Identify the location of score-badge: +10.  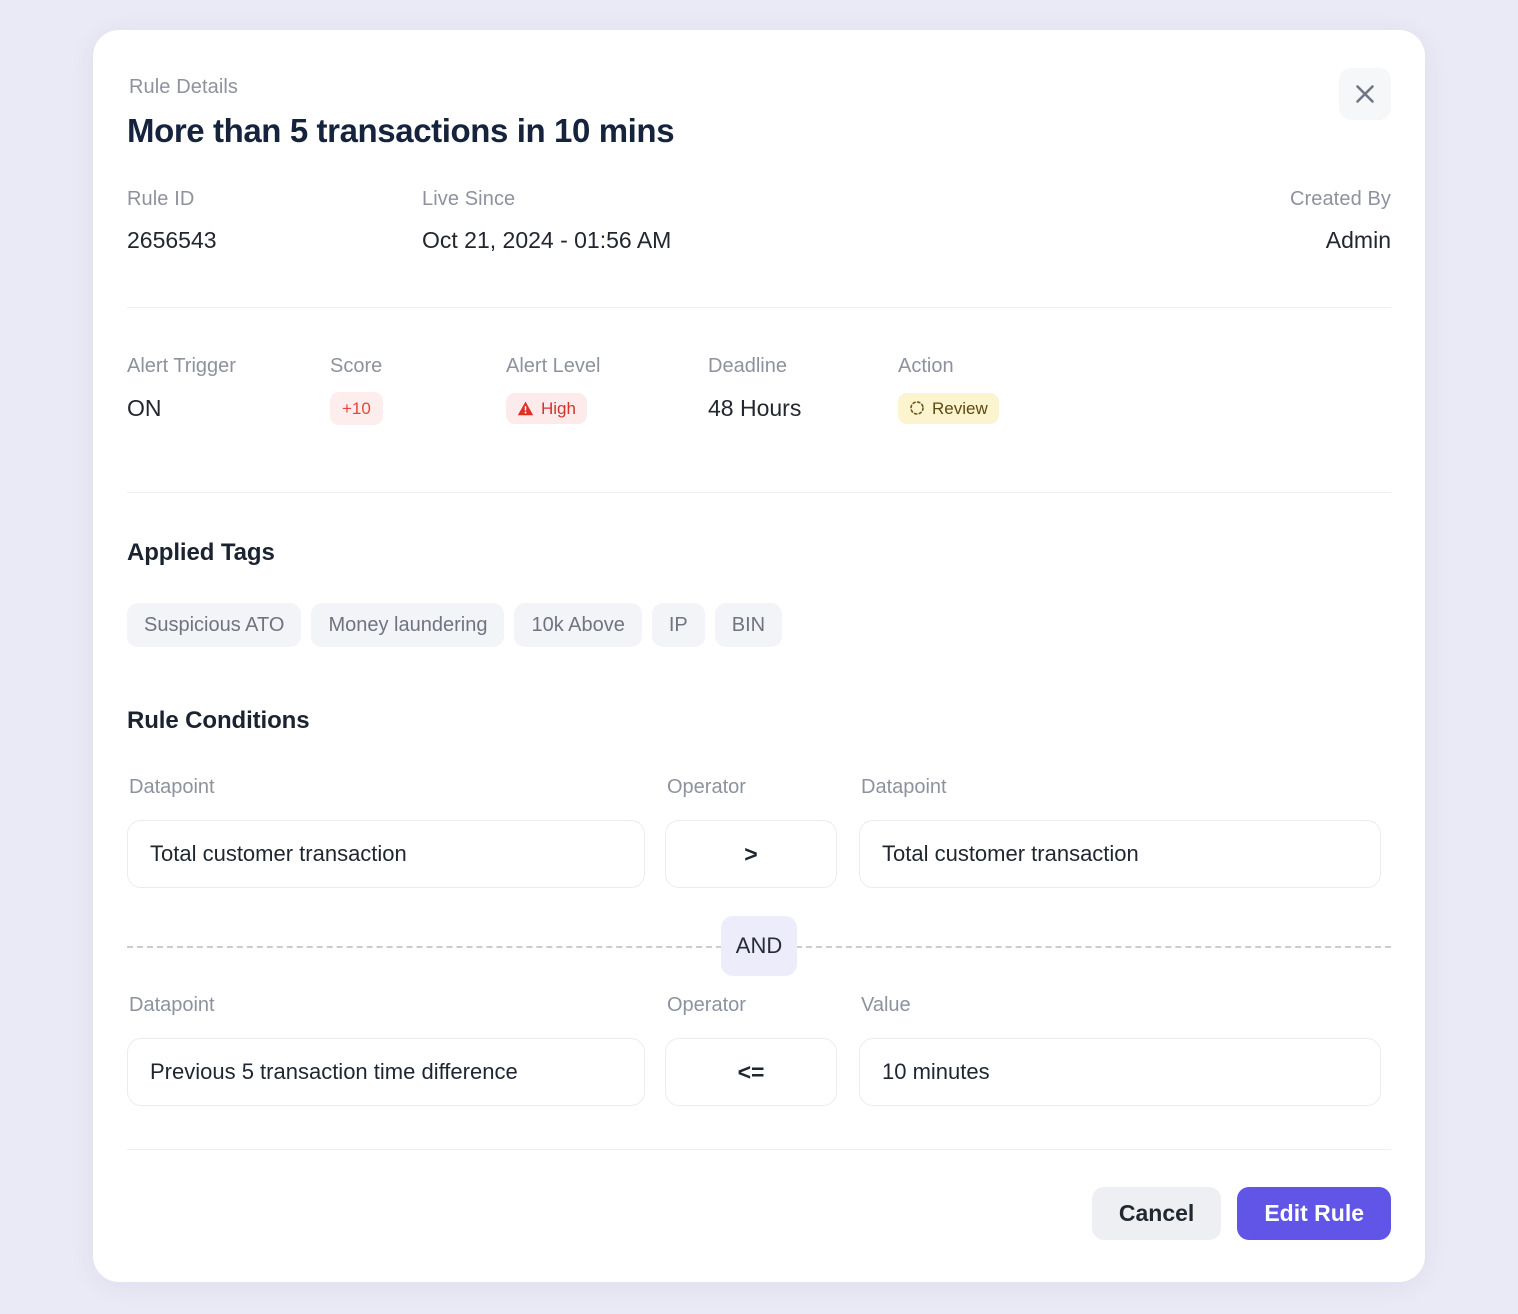
(356, 408).